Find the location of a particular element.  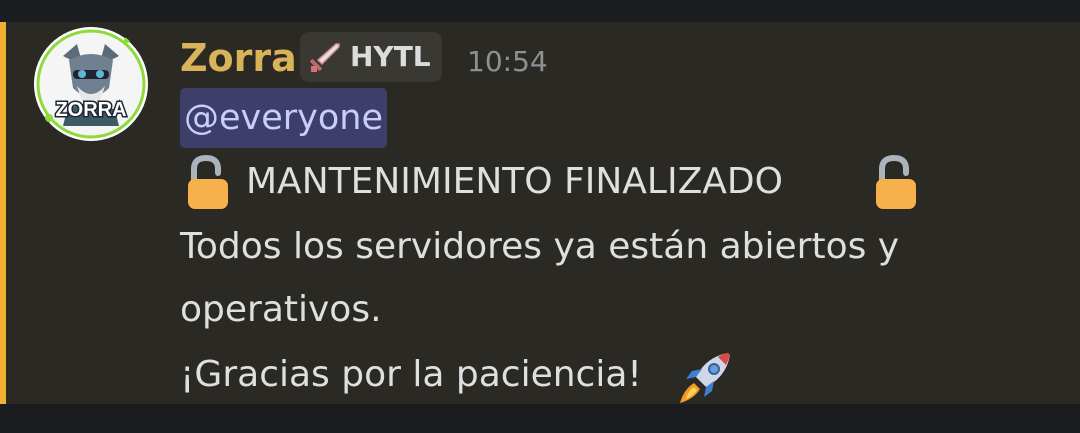

message-body-line: Todos los servidores ya están abiertos y is located at coordinates (540, 246).